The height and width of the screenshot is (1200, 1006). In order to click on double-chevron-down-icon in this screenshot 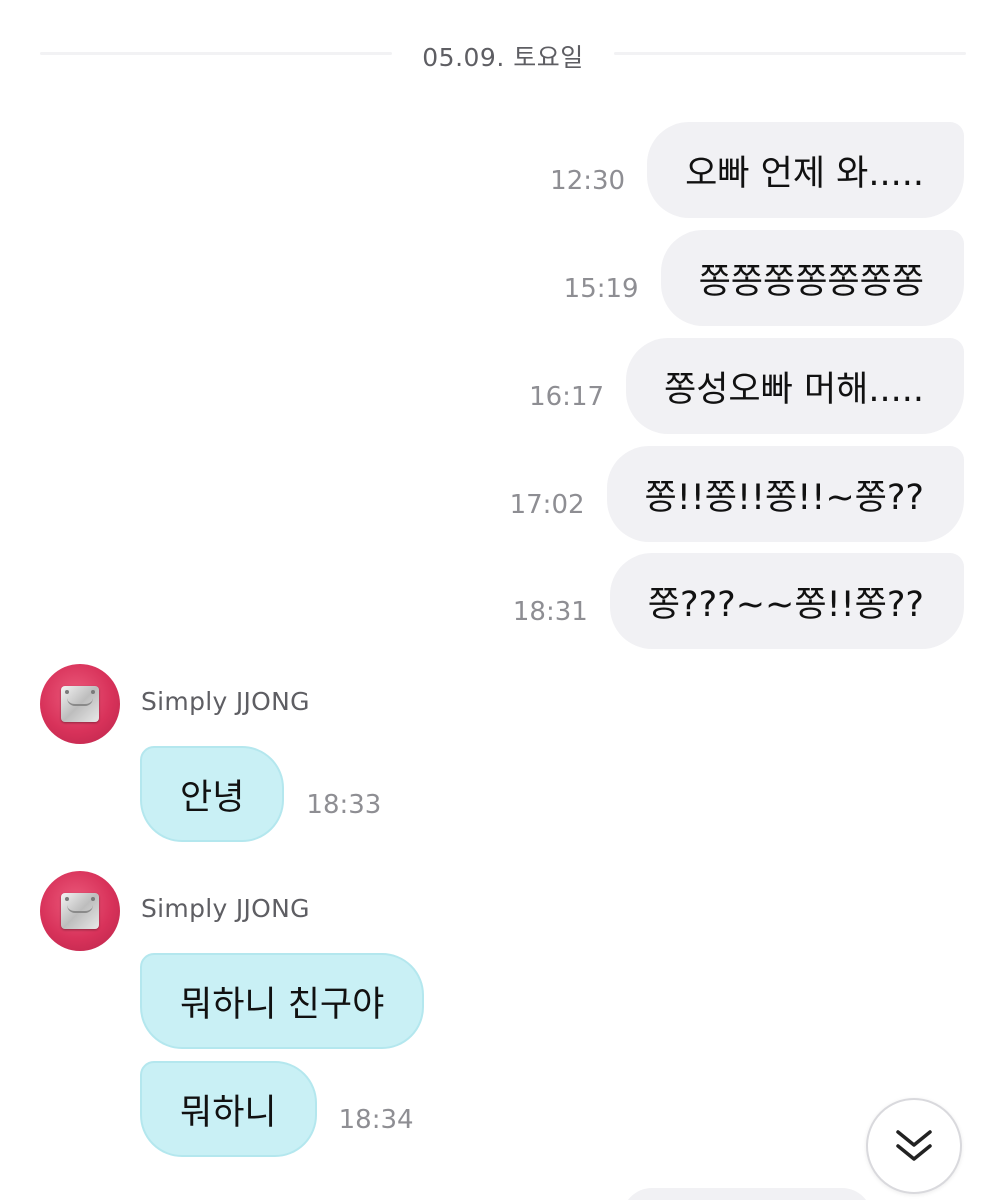, I will do `click(914, 1145)`.